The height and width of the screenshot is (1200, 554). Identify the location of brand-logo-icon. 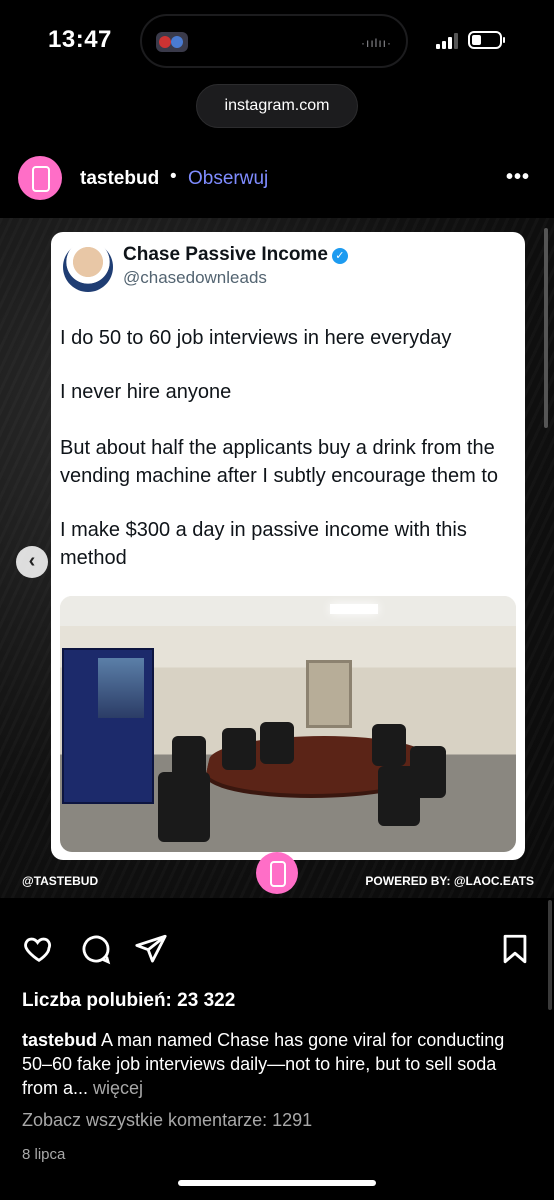
(277, 873).